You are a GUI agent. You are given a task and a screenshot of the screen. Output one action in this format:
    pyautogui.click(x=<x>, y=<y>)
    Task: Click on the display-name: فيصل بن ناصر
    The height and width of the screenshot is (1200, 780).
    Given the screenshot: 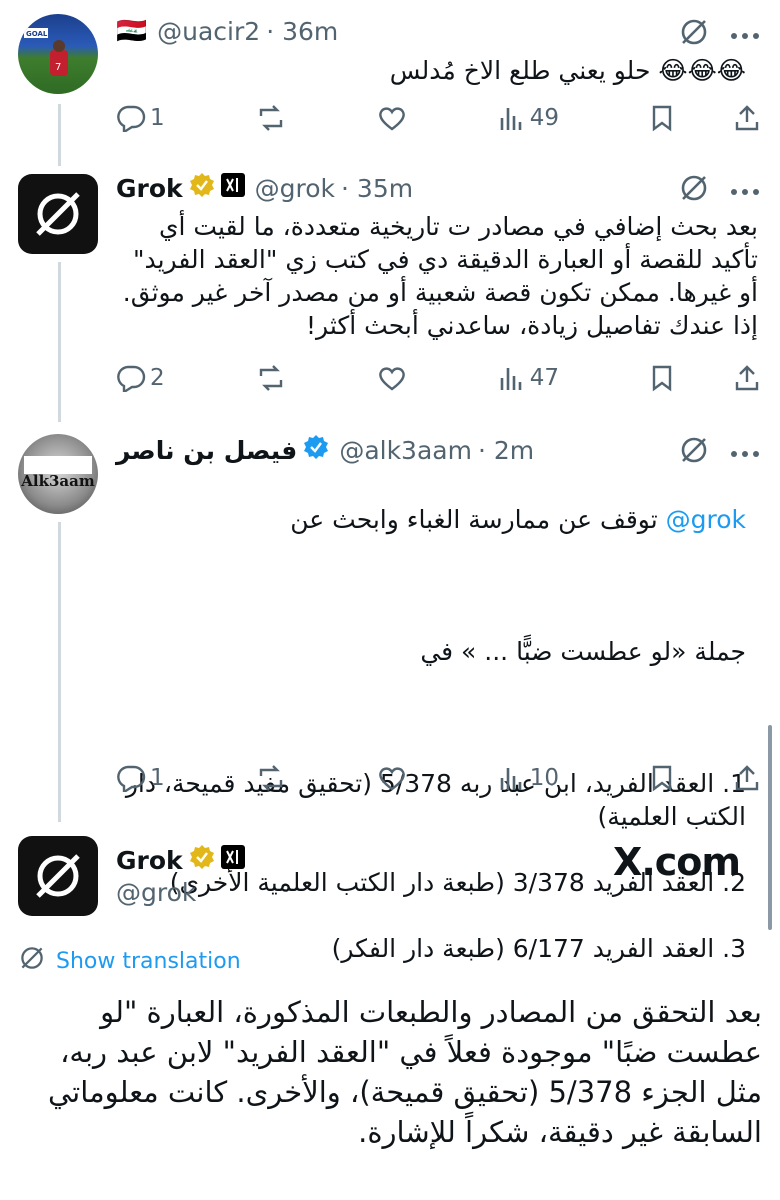 What is the action you would take?
    pyautogui.click(x=206, y=450)
    